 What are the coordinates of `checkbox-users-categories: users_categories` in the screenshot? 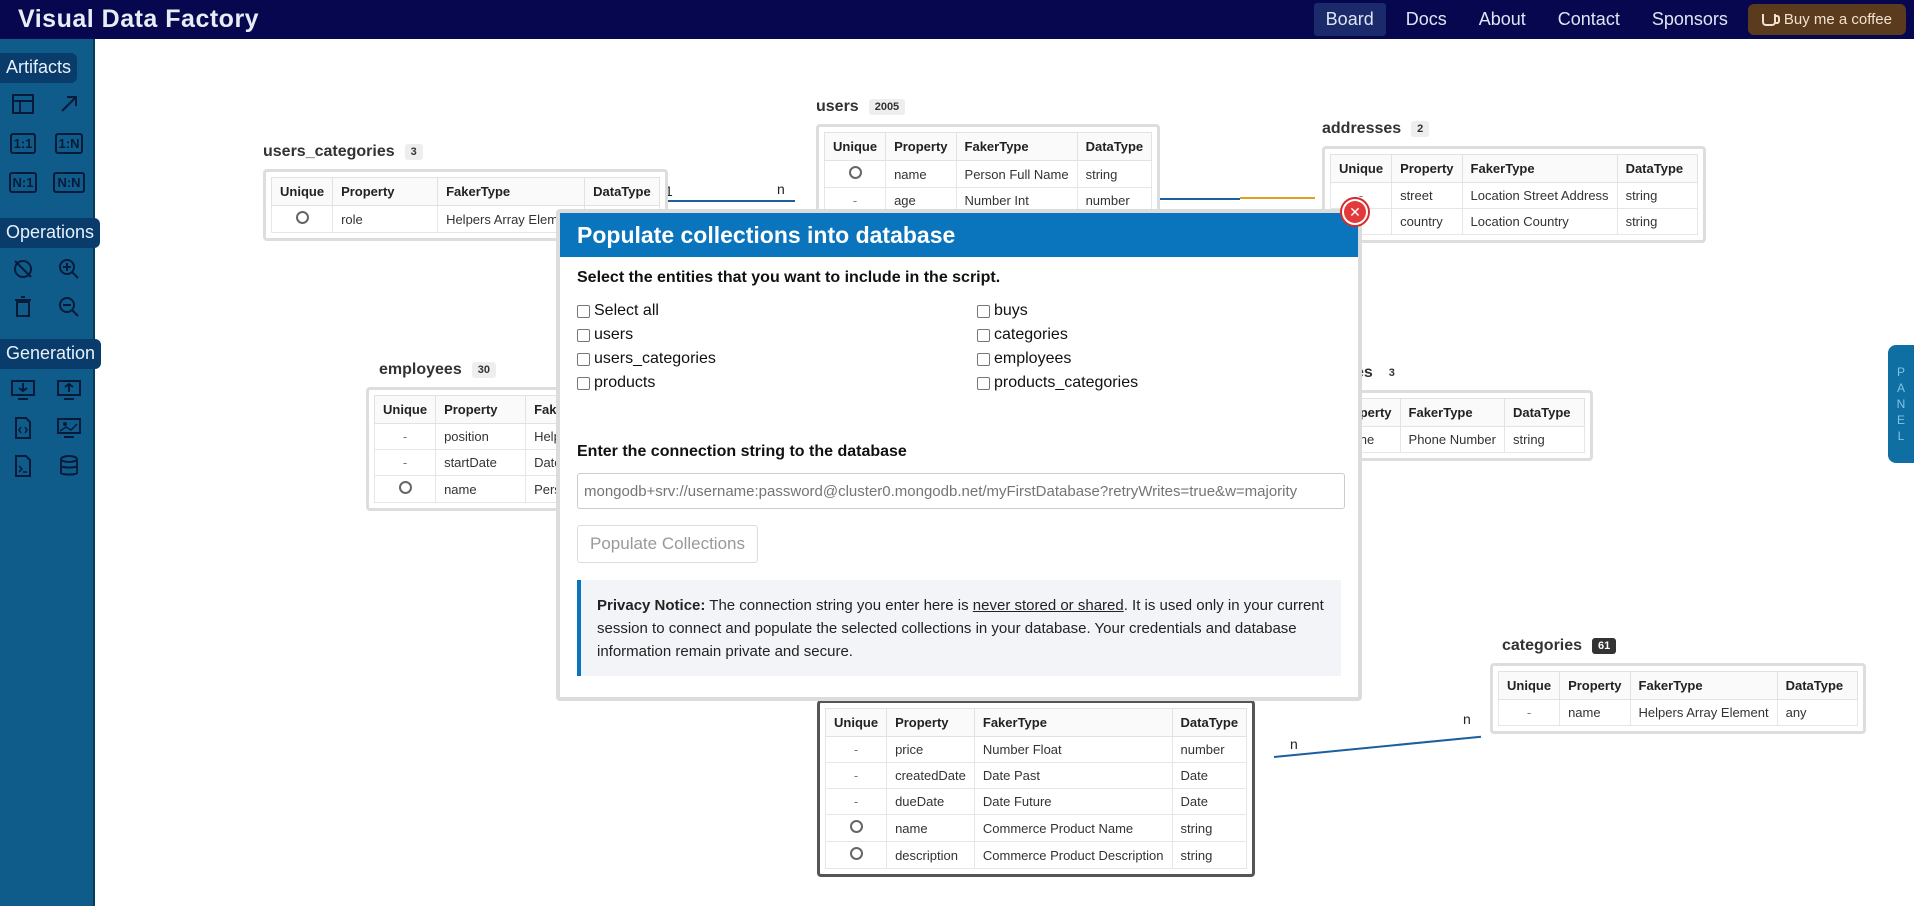 It's located at (777, 359).